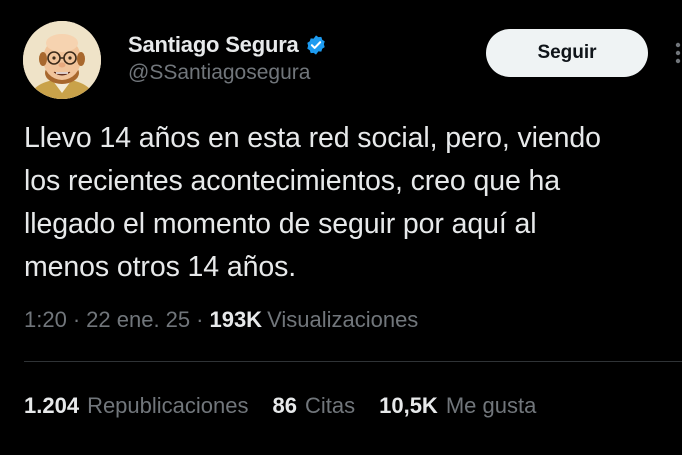  Describe the element at coordinates (330, 405) in the screenshot. I see `quotes-label: Citas` at that location.